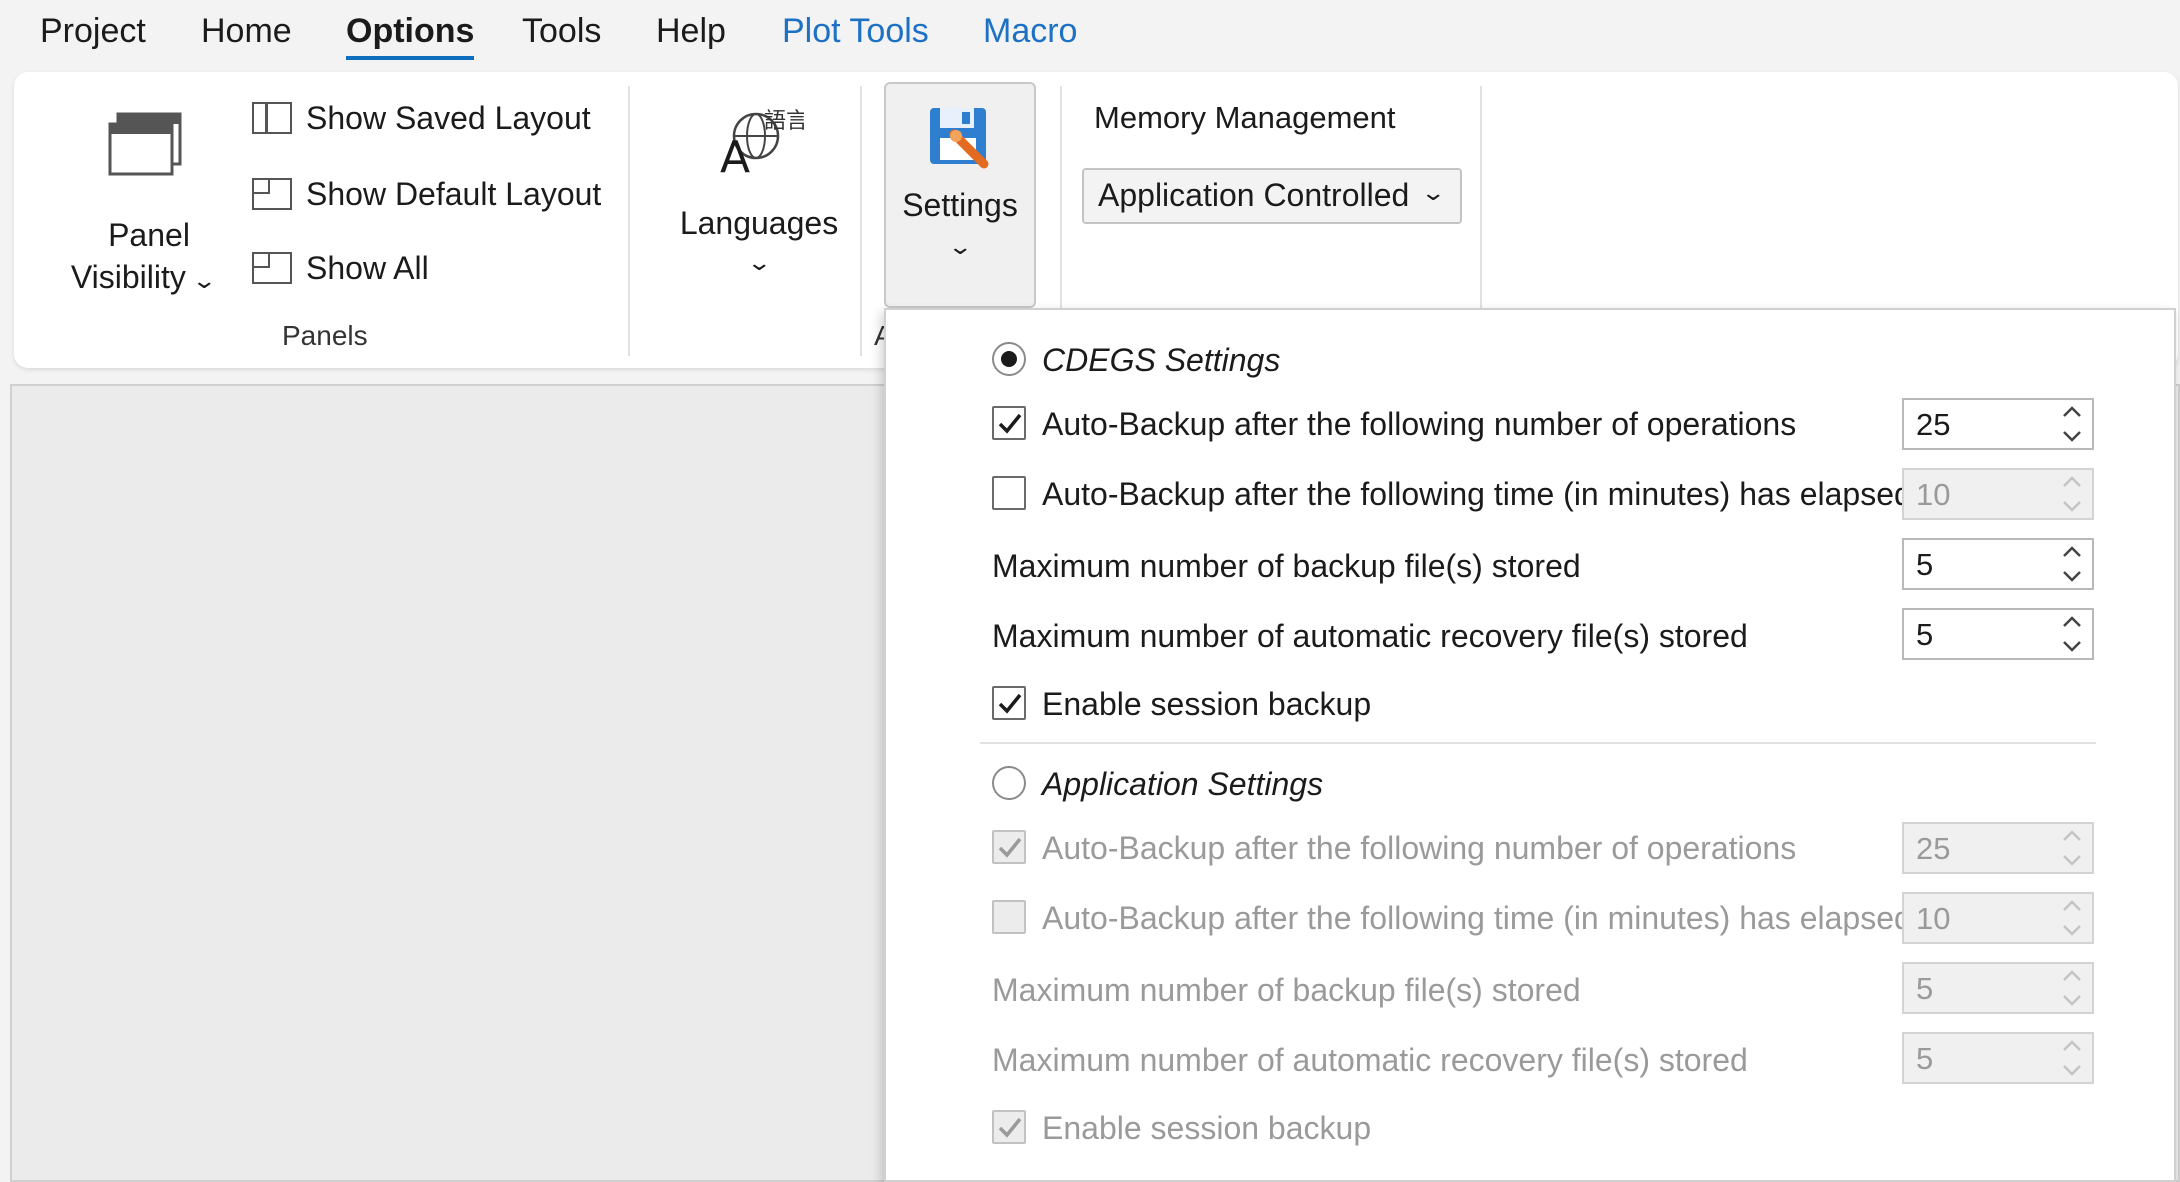  What do you see at coordinates (325, 335) in the screenshot?
I see `panels-group-label: Panels` at bounding box center [325, 335].